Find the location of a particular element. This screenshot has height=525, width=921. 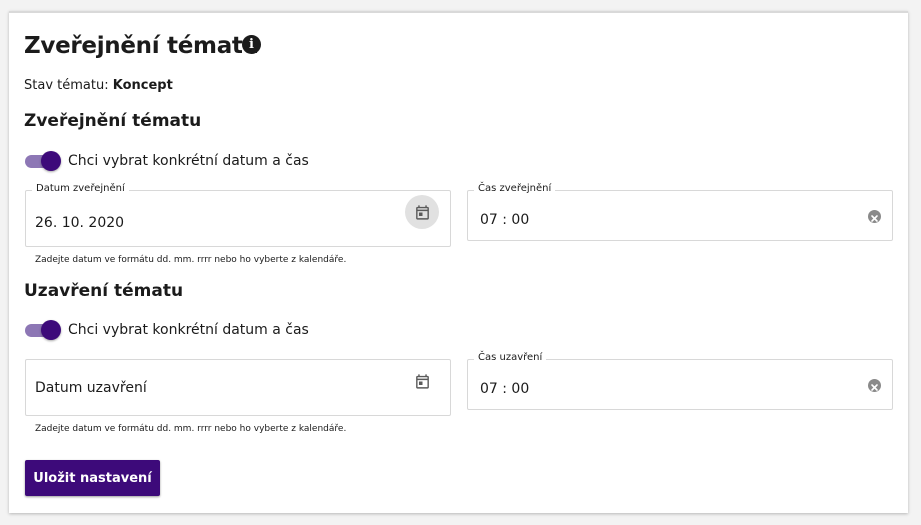

status-value: Koncept is located at coordinates (142, 85).